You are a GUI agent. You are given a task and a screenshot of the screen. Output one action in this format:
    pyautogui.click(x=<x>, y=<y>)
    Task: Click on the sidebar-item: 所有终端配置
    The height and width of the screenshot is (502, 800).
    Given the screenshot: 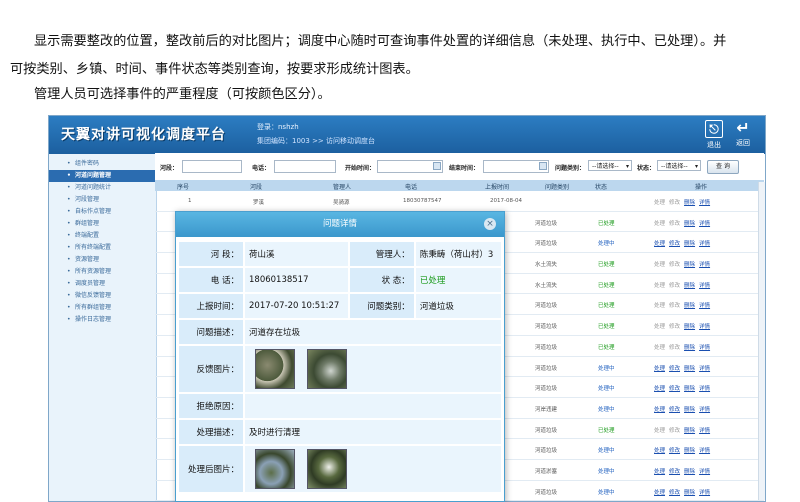 What is the action you would take?
    pyautogui.click(x=102, y=248)
    